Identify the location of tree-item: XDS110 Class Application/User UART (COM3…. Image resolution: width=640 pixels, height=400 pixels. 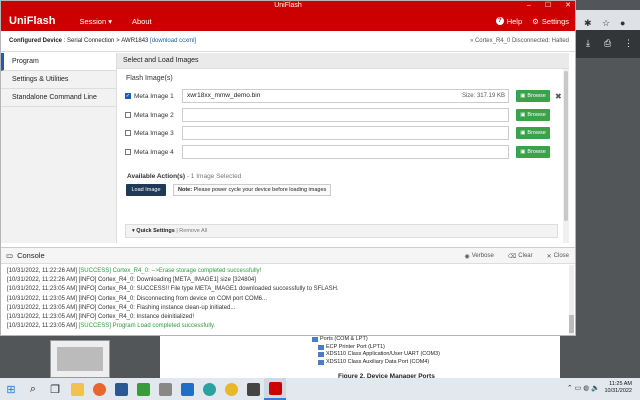
(383, 354).